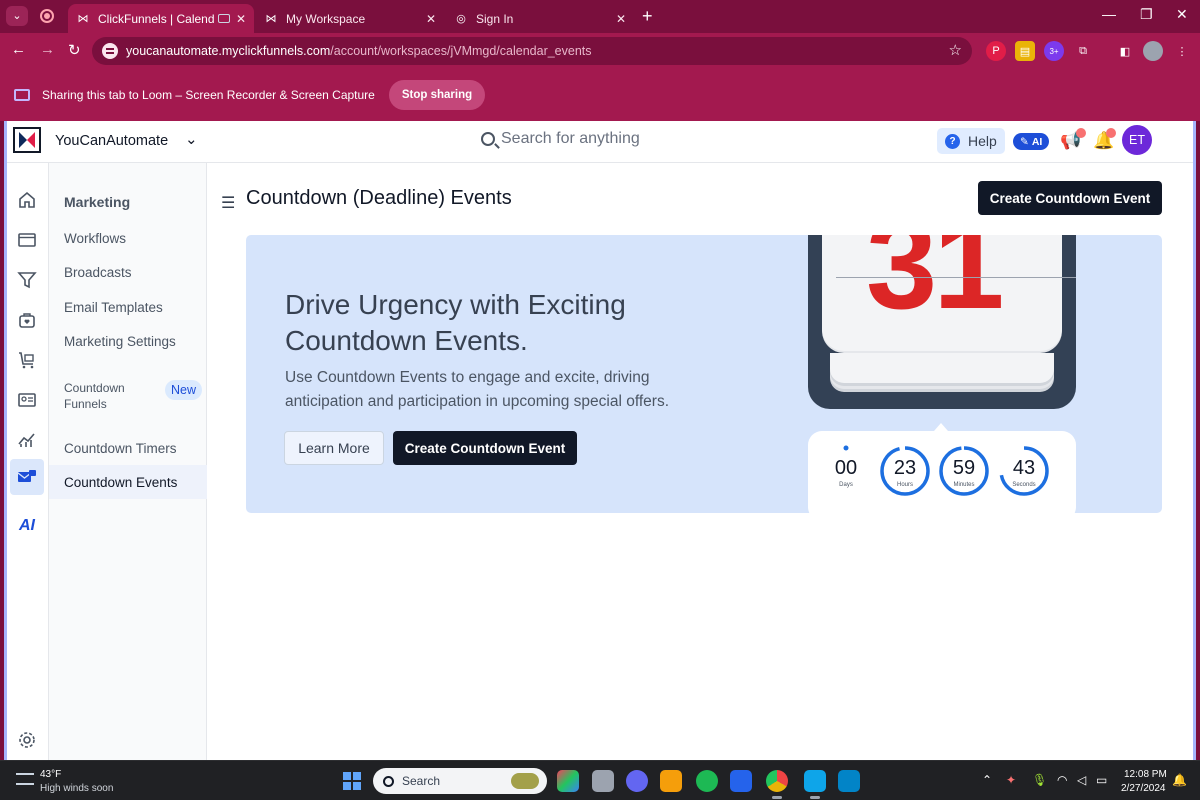 The height and width of the screenshot is (800, 1200). I want to click on pinterest-extension-icon: P, so click(996, 51).